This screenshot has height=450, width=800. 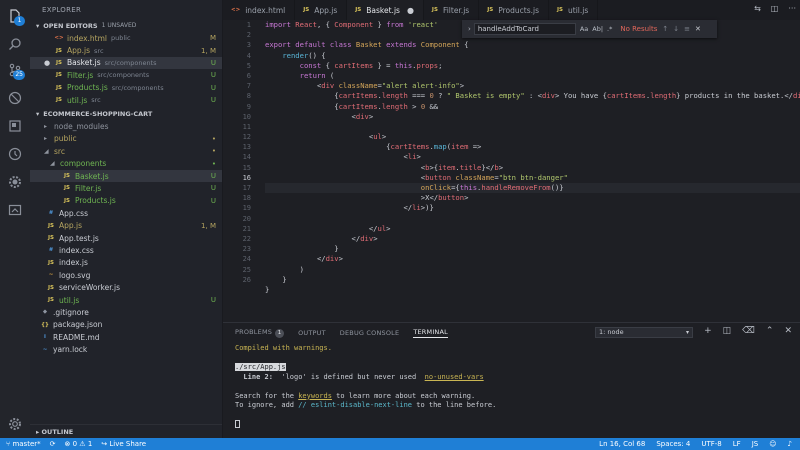 What do you see at coordinates (518, 10) in the screenshot?
I see `tab-label: Products.js` at bounding box center [518, 10].